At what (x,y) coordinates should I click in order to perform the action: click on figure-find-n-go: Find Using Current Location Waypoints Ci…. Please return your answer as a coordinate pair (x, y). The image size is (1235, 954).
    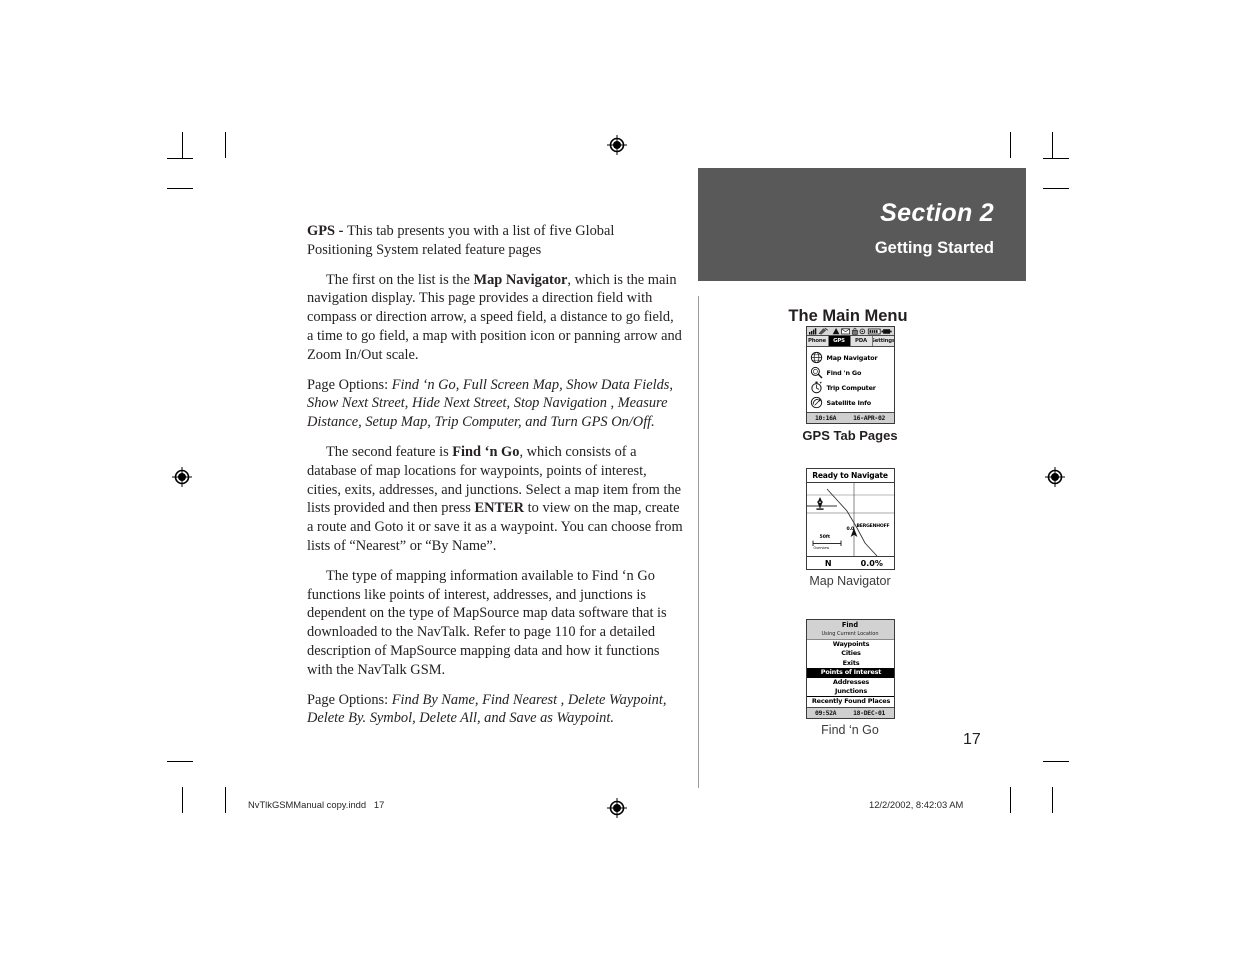
    Looking at the image, I should click on (850, 678).